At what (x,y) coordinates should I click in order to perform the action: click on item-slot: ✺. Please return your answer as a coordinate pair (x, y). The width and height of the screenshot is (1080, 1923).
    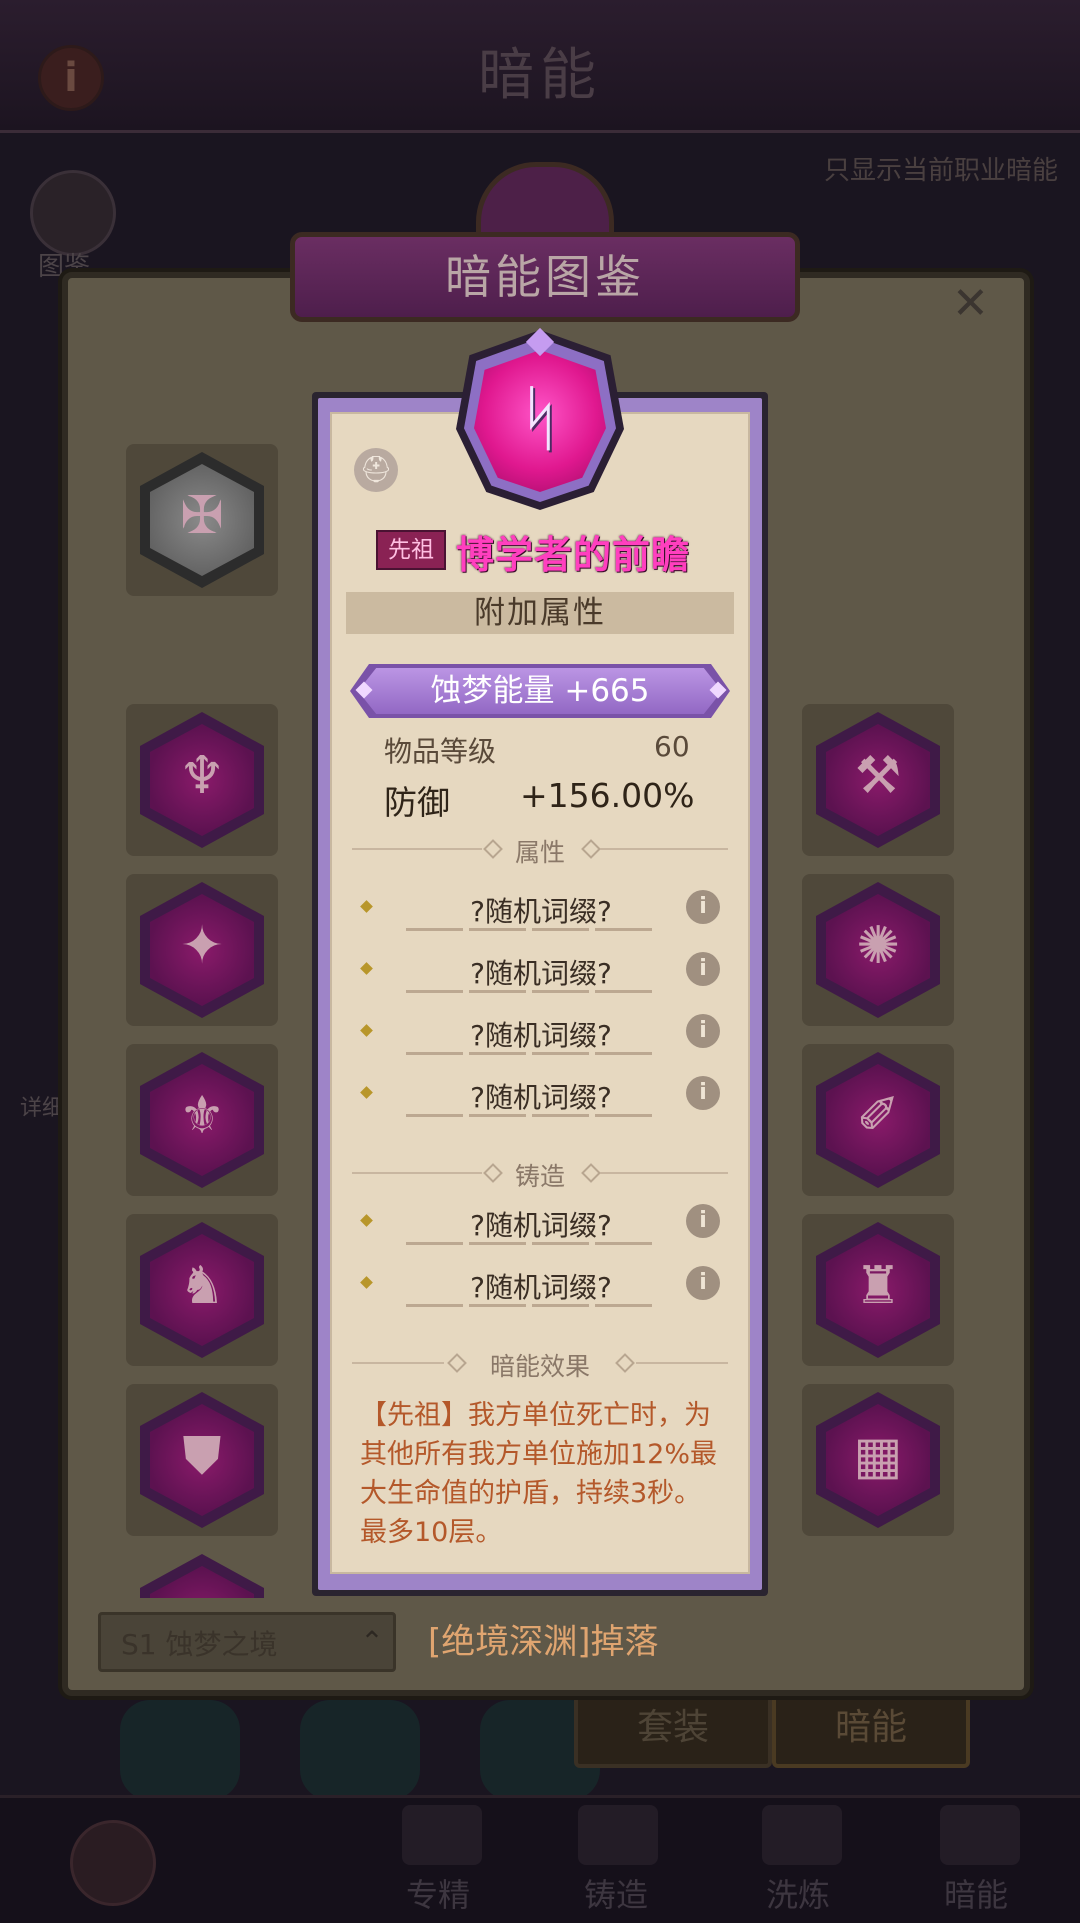
    Looking at the image, I should click on (878, 950).